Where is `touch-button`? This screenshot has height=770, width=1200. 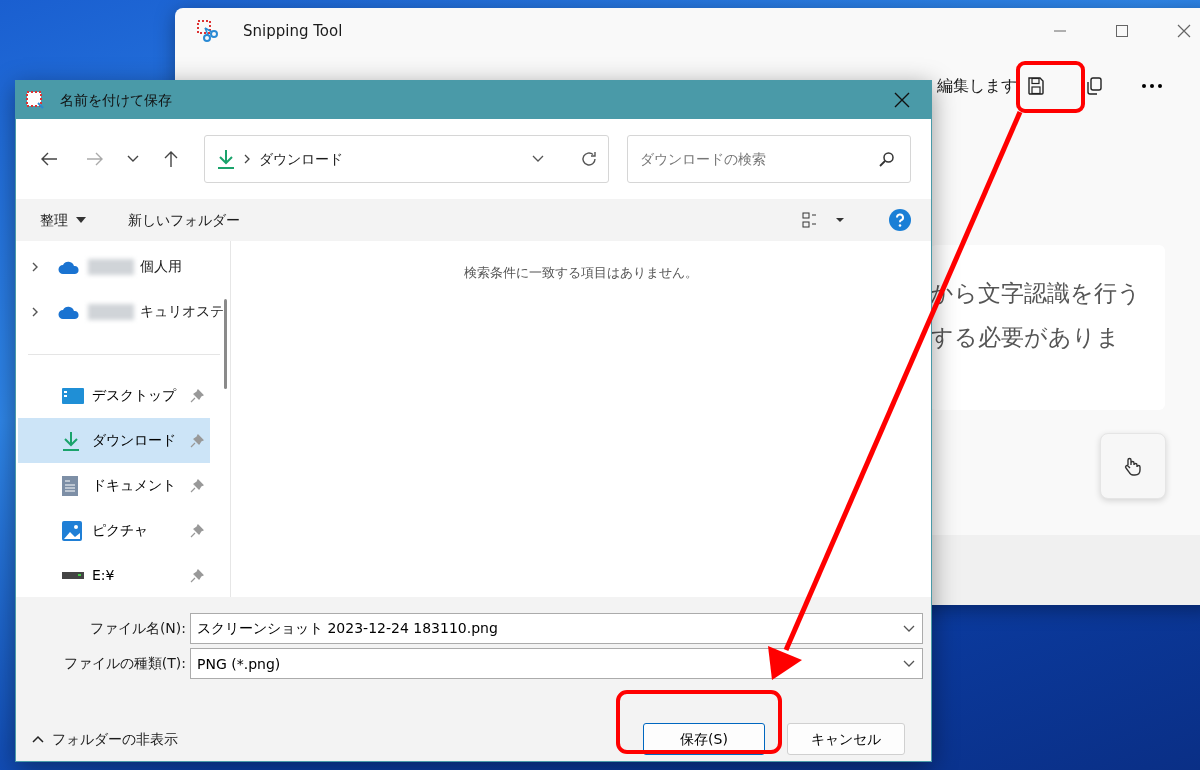 touch-button is located at coordinates (1133, 466).